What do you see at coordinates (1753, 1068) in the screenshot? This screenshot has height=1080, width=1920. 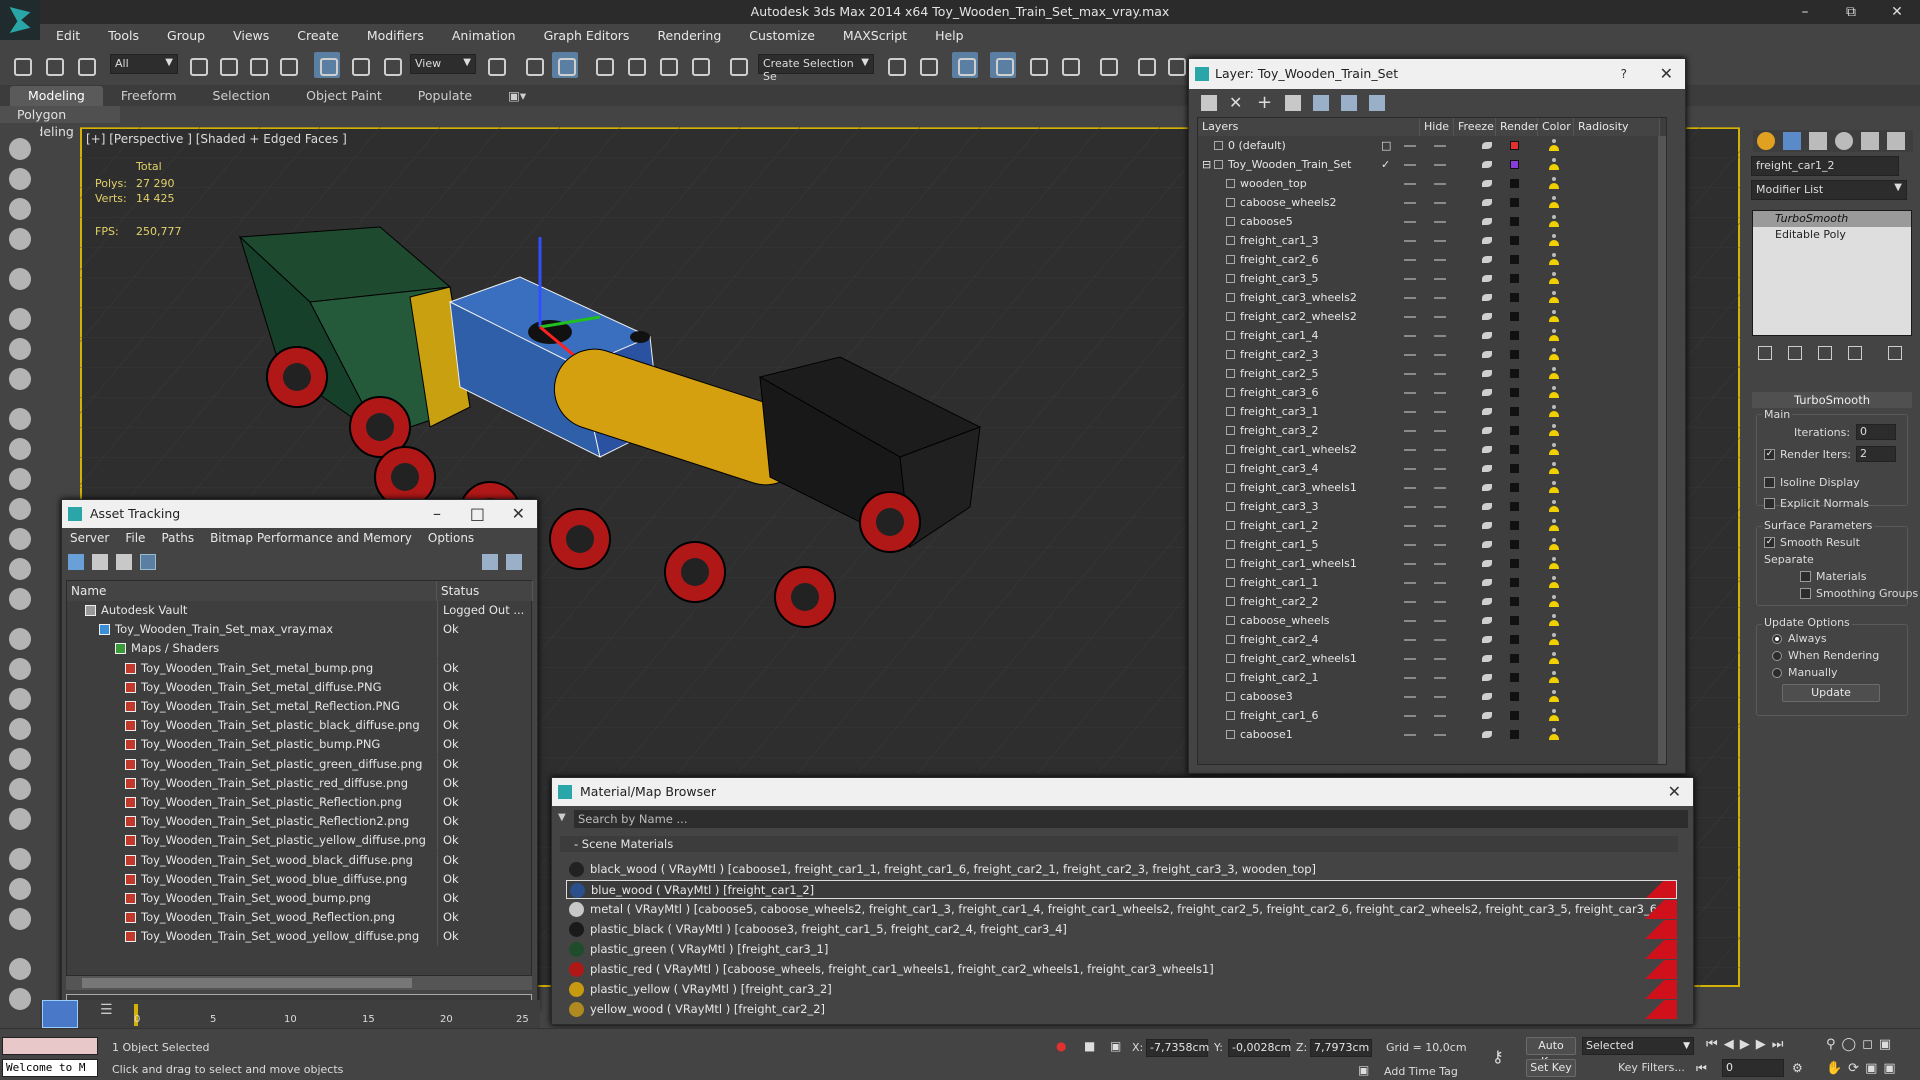 I see `current-frame-field: 0` at bounding box center [1753, 1068].